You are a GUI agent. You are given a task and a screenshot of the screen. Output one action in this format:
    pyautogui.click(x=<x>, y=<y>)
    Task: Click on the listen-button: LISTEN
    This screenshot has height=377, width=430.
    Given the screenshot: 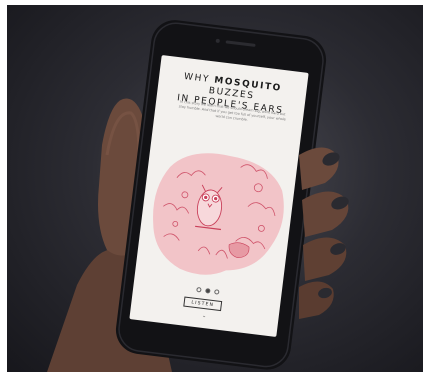 What is the action you would take?
    pyautogui.click(x=203, y=304)
    